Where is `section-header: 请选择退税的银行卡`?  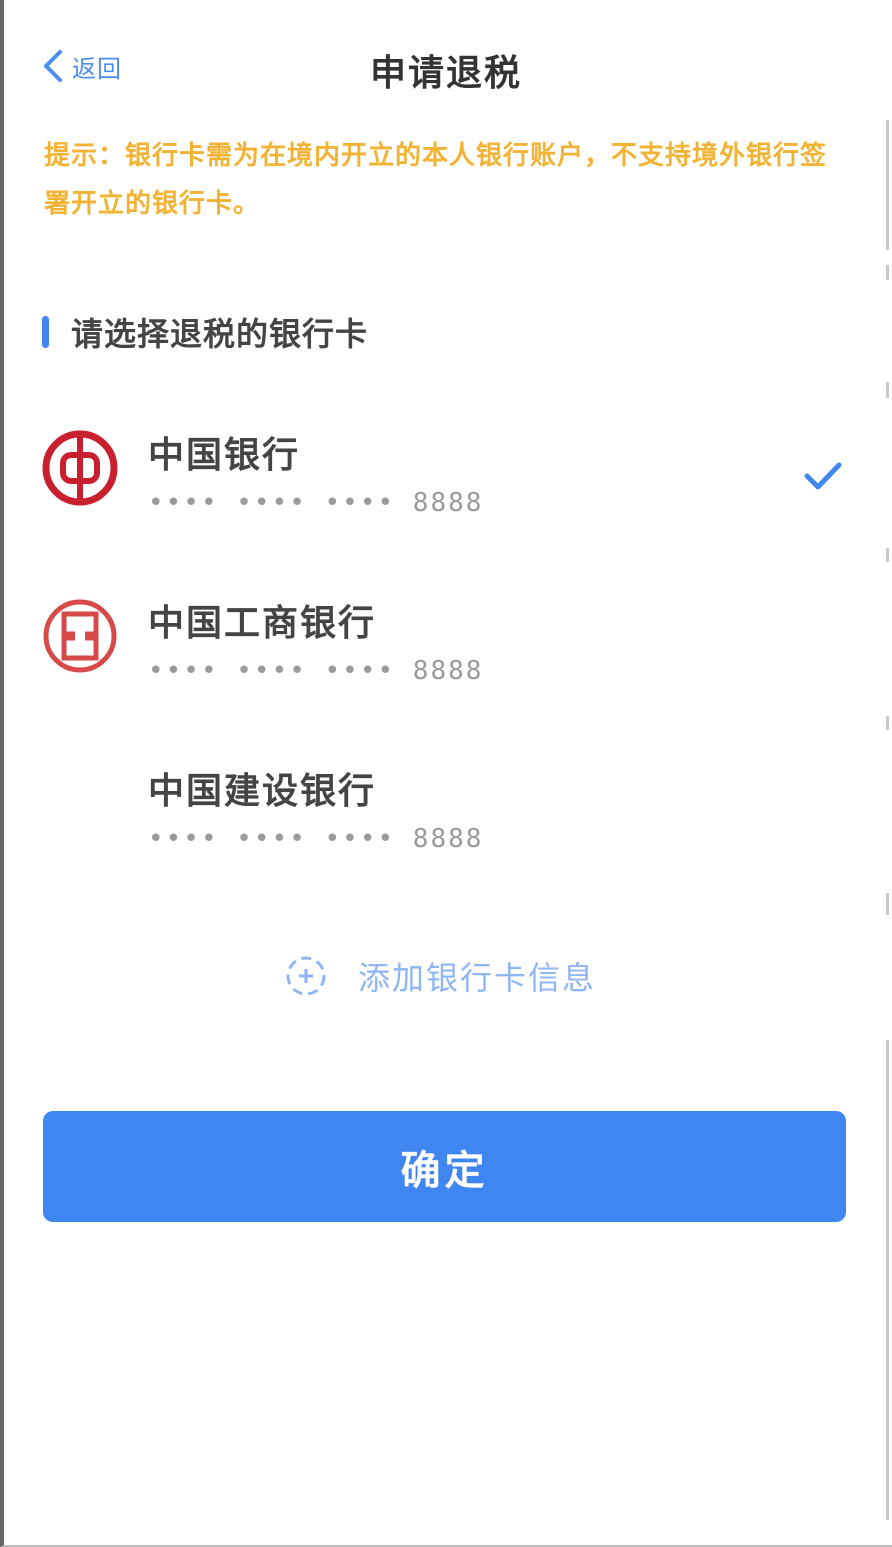 section-header: 请选择退税的银行卡 is located at coordinates (205, 332).